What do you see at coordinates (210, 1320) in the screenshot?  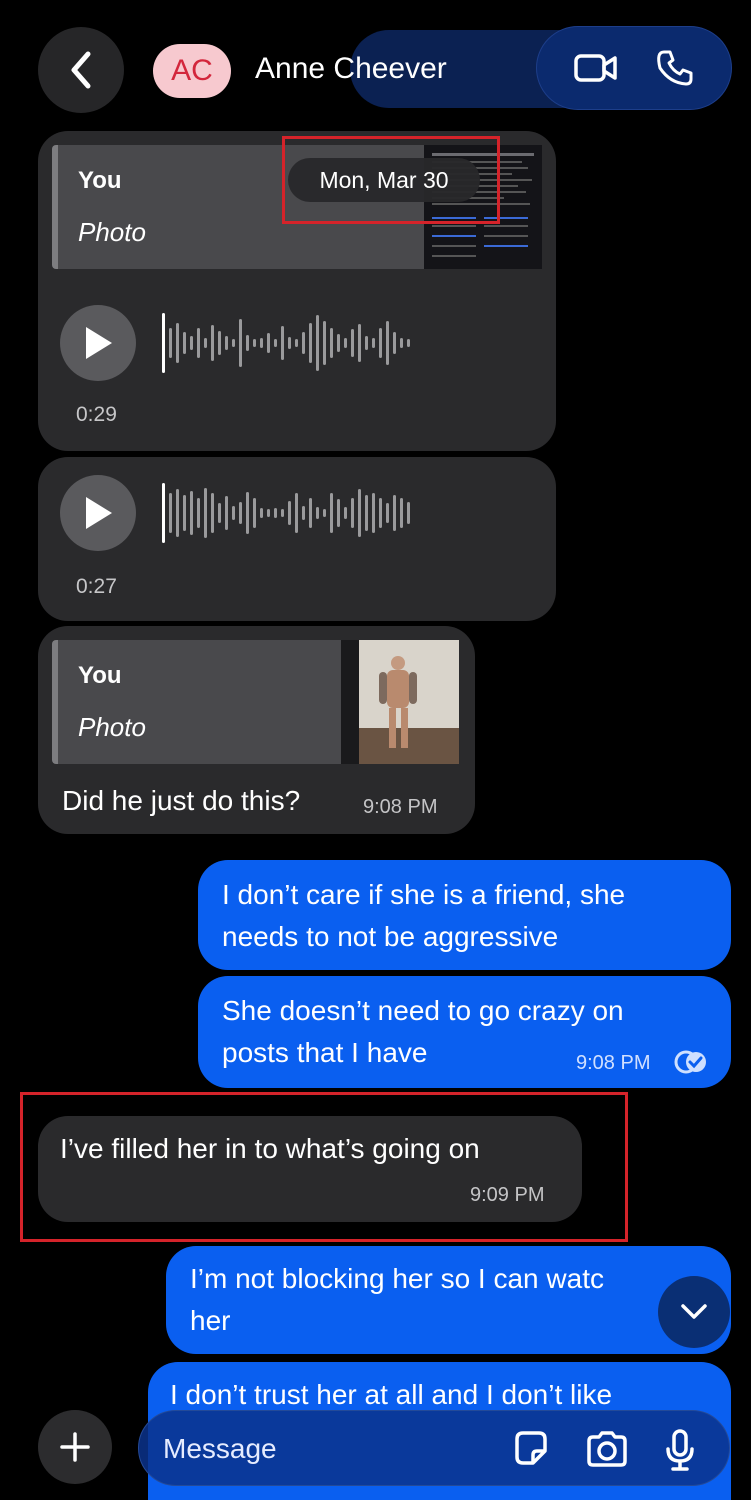 I see `message-text-line: her` at bounding box center [210, 1320].